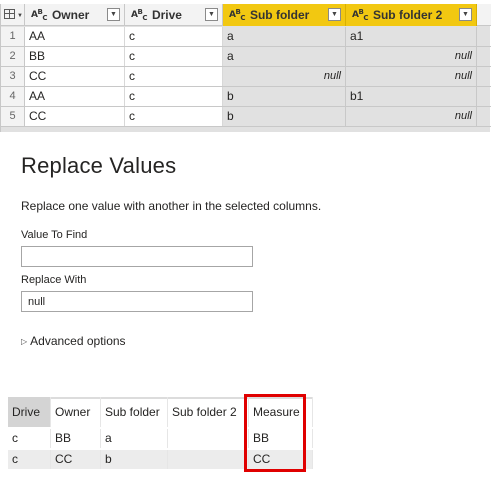  I want to click on table-row: c CC b CC, so click(160, 459).